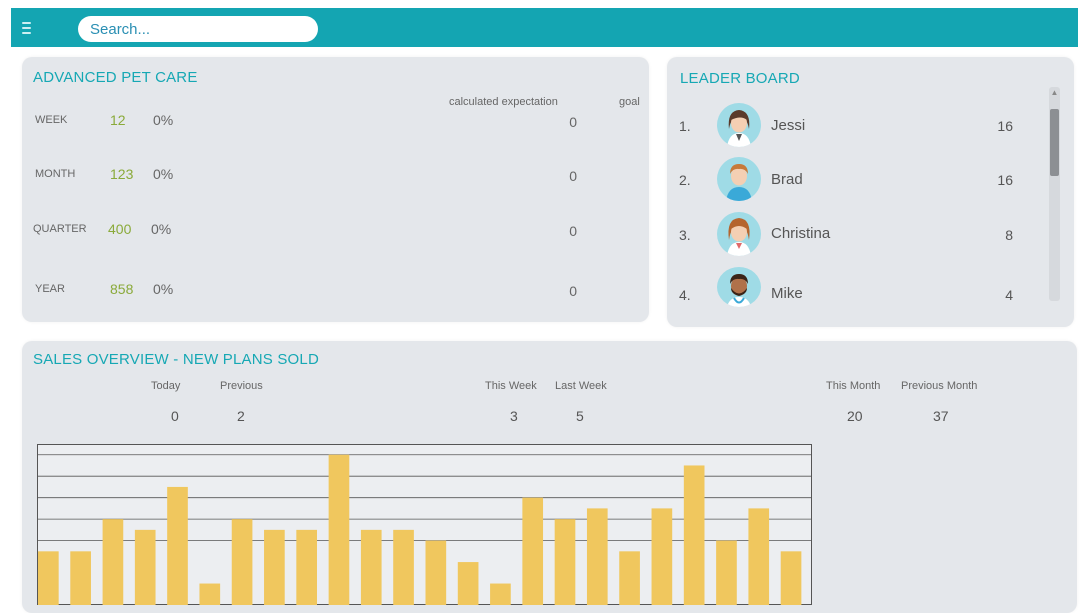 Image resolution: width=1081 pixels, height=613 pixels. What do you see at coordinates (739, 182) in the screenshot?
I see `male-nurse-icon` at bounding box center [739, 182].